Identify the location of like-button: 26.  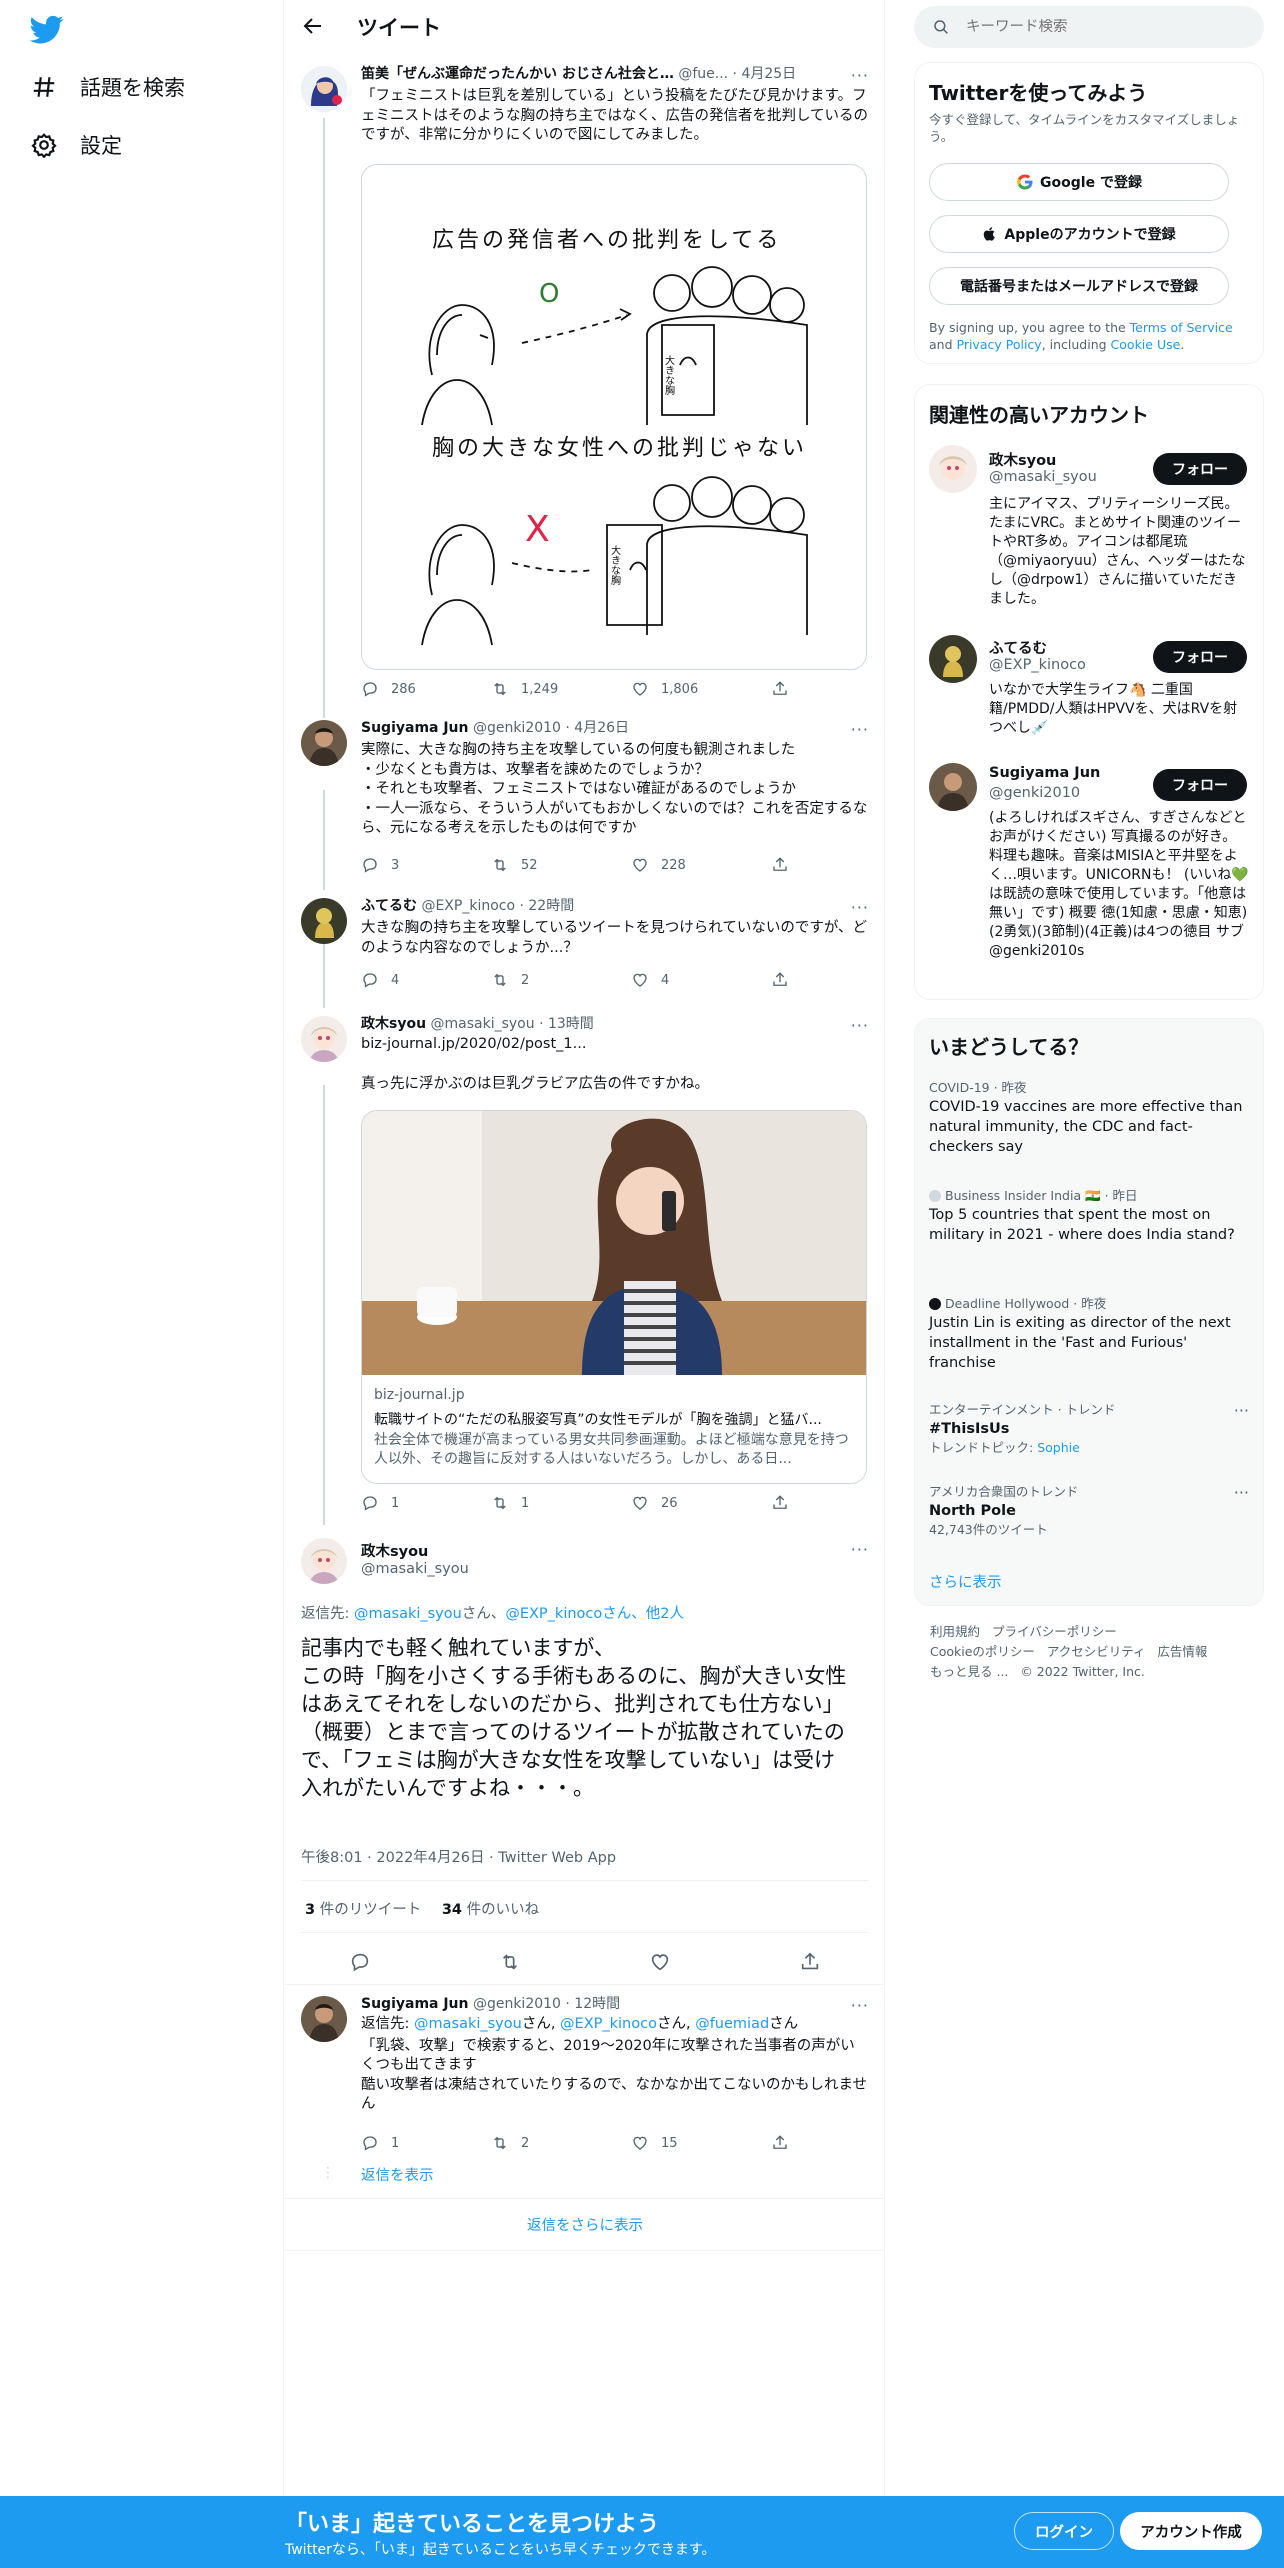
(701, 1503).